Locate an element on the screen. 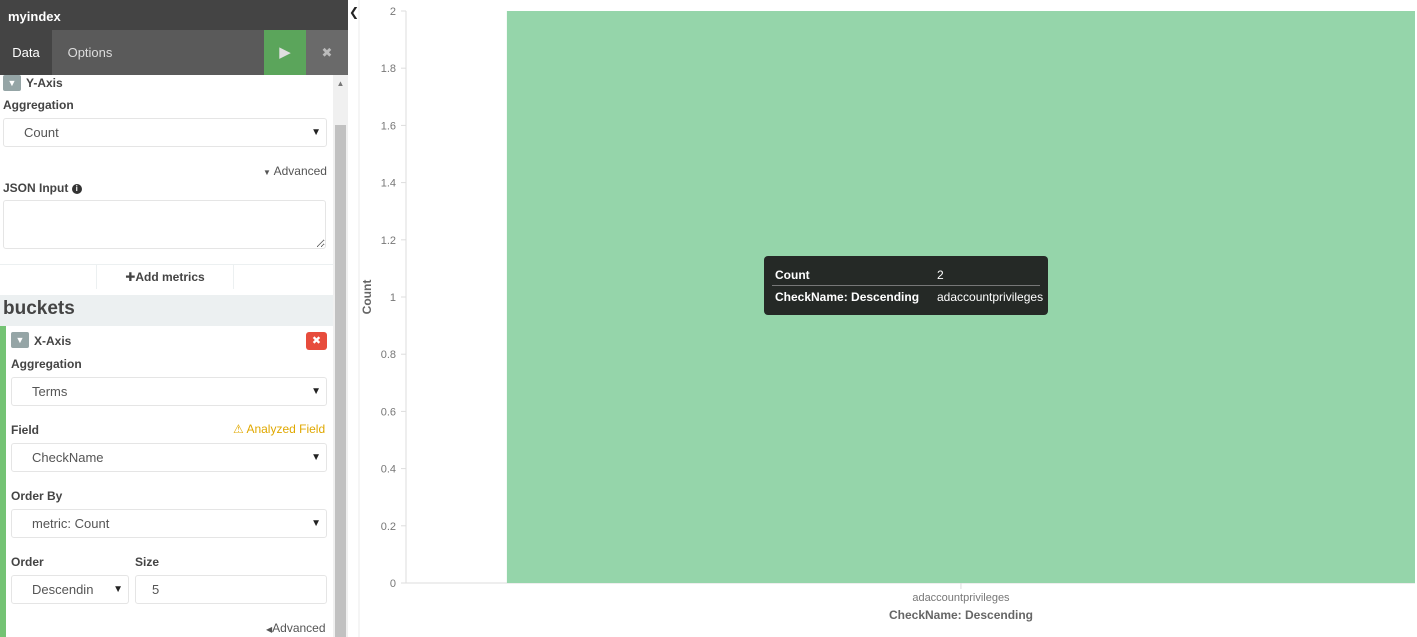  tooltip-value: 2 is located at coordinates (940, 275).